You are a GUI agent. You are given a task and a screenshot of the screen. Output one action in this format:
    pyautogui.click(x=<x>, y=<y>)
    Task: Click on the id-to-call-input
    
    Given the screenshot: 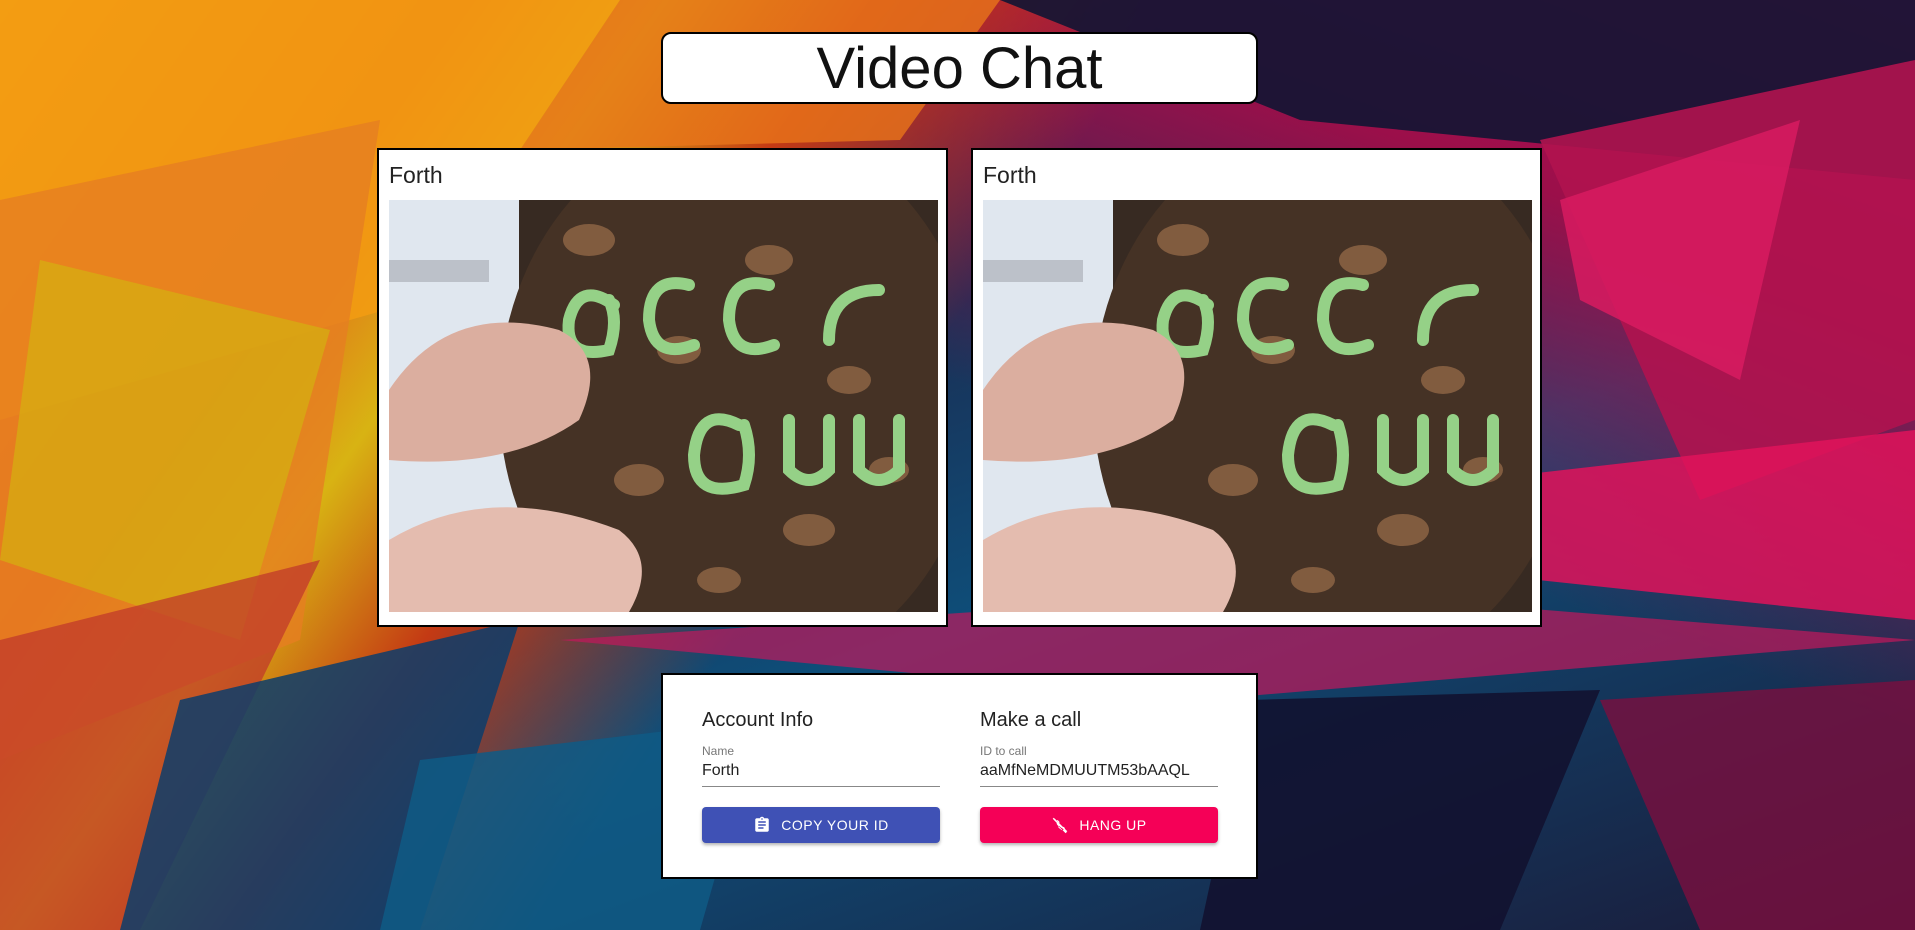 What is the action you would take?
    pyautogui.click(x=1099, y=772)
    